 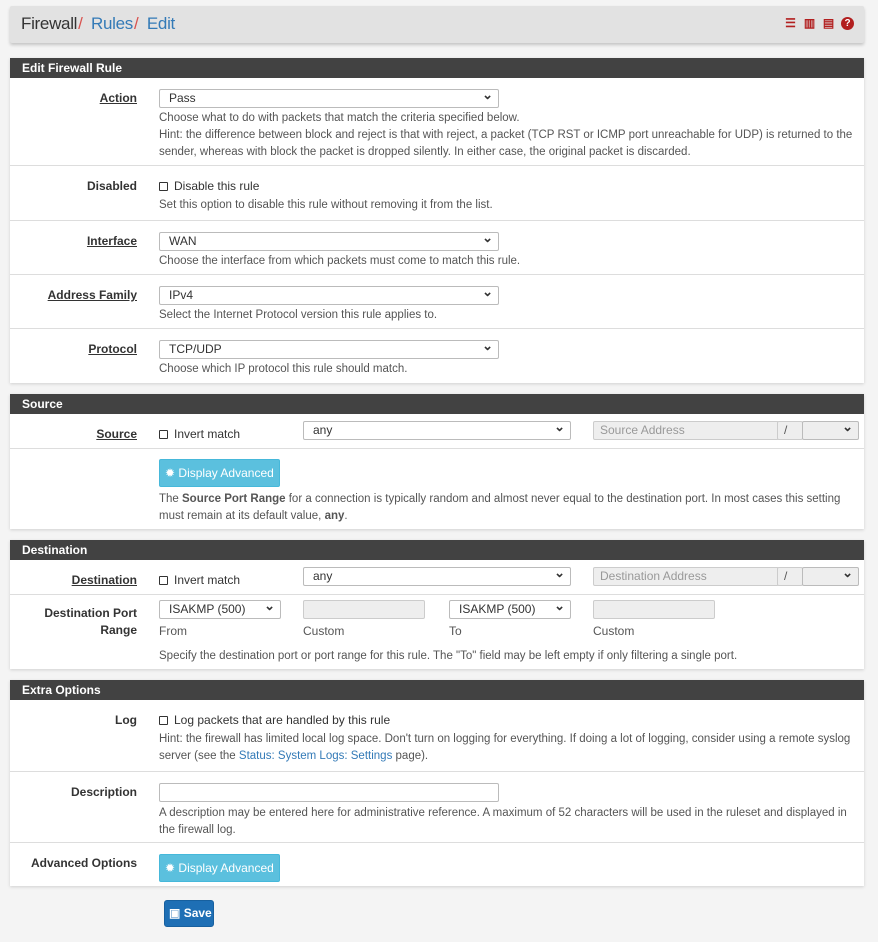 What do you see at coordinates (437, 429) in the screenshot?
I see `source-type-select: any` at bounding box center [437, 429].